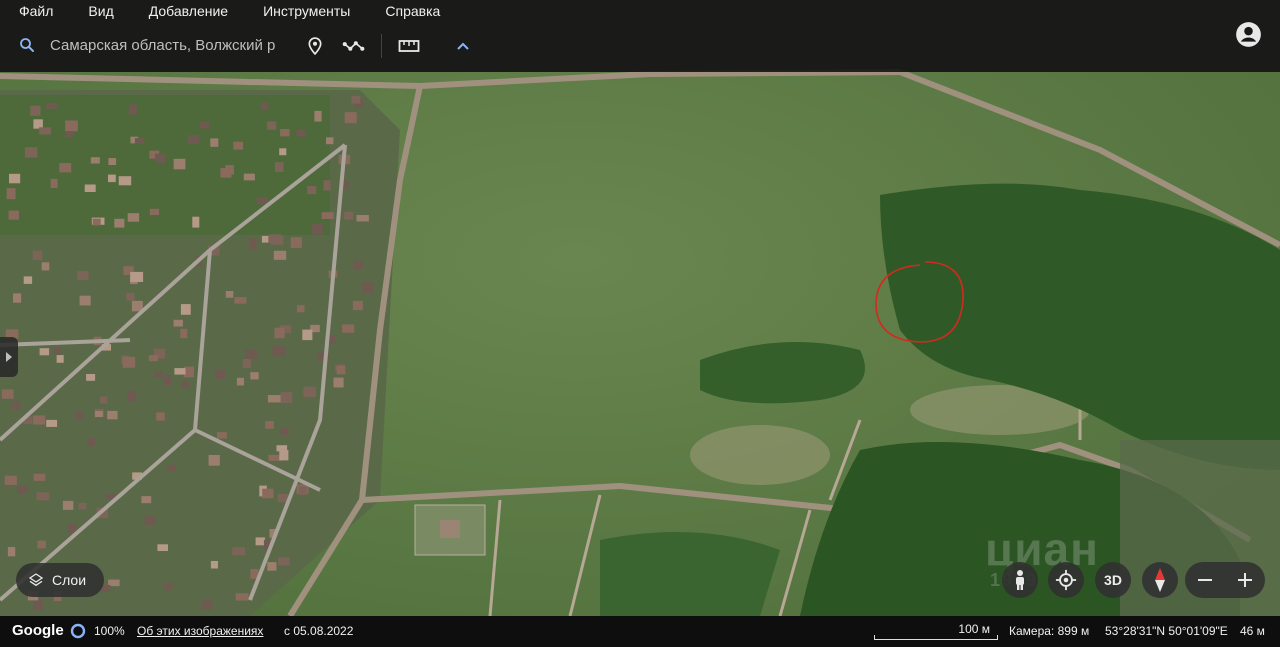 The width and height of the screenshot is (1280, 647). Describe the element at coordinates (974, 629) in the screenshot. I see `scale-label: 100 м` at that location.